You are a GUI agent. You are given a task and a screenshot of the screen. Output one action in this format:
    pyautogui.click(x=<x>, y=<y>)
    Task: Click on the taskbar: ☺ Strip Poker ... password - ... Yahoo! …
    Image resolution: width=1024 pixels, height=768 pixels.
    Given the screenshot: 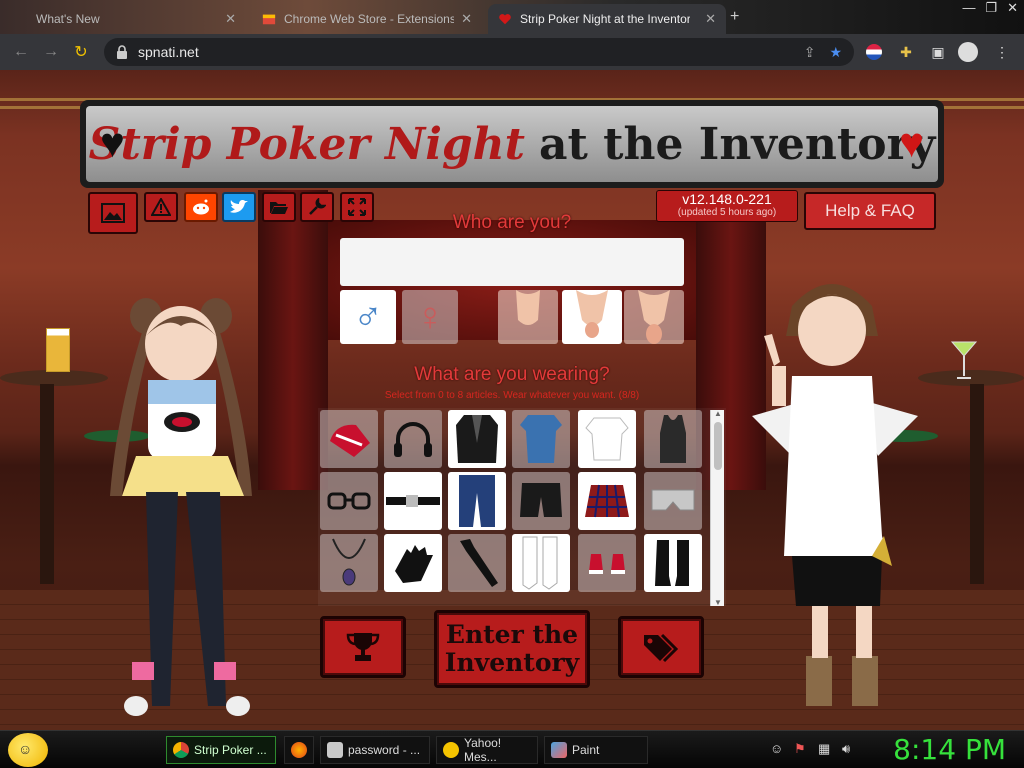 What is the action you would take?
    pyautogui.click(x=512, y=749)
    